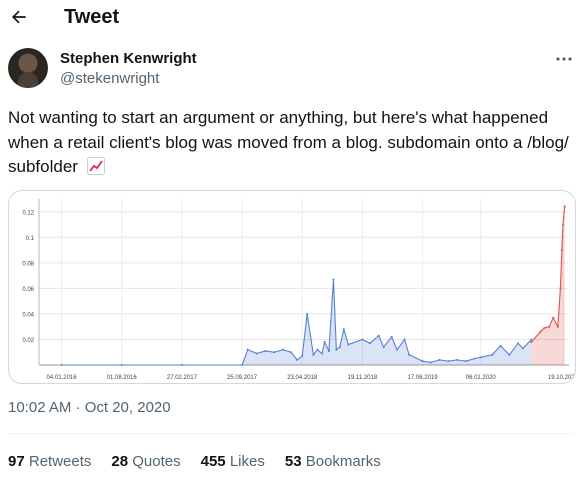  What do you see at coordinates (423, 378) in the screenshot?
I see `x-tick-label: 17.06.2019` at bounding box center [423, 378].